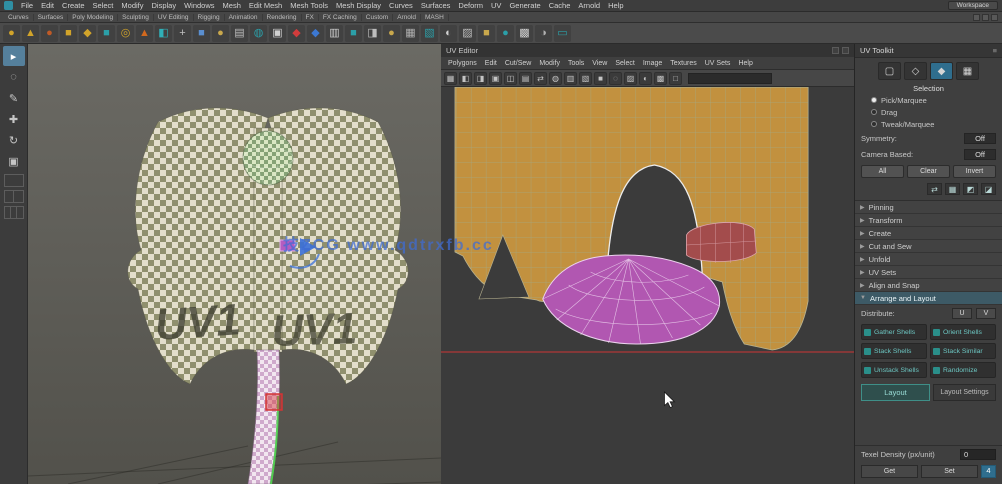  Describe the element at coordinates (372, 33) in the screenshot. I see `shelf-tool-button: ◨` at that location.